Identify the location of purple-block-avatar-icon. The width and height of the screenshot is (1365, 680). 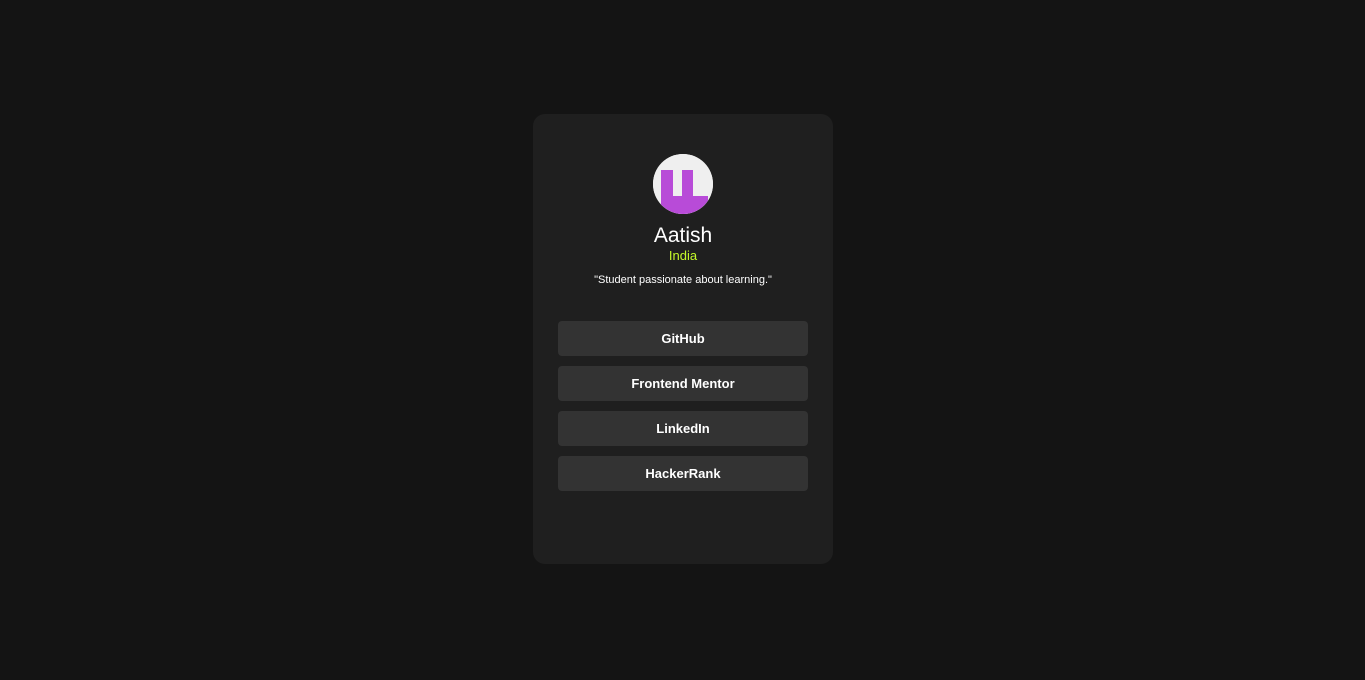
(683, 184).